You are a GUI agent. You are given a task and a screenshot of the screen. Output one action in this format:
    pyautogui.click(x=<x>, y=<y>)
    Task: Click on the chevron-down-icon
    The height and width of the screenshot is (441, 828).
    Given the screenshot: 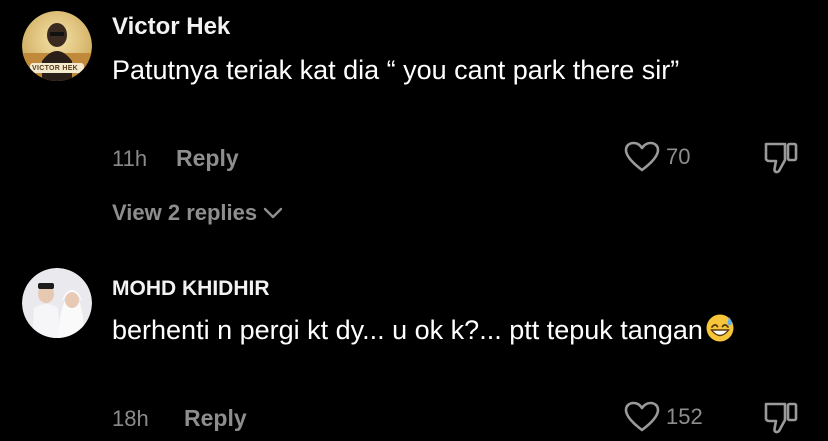 What is the action you would take?
    pyautogui.click(x=273, y=213)
    